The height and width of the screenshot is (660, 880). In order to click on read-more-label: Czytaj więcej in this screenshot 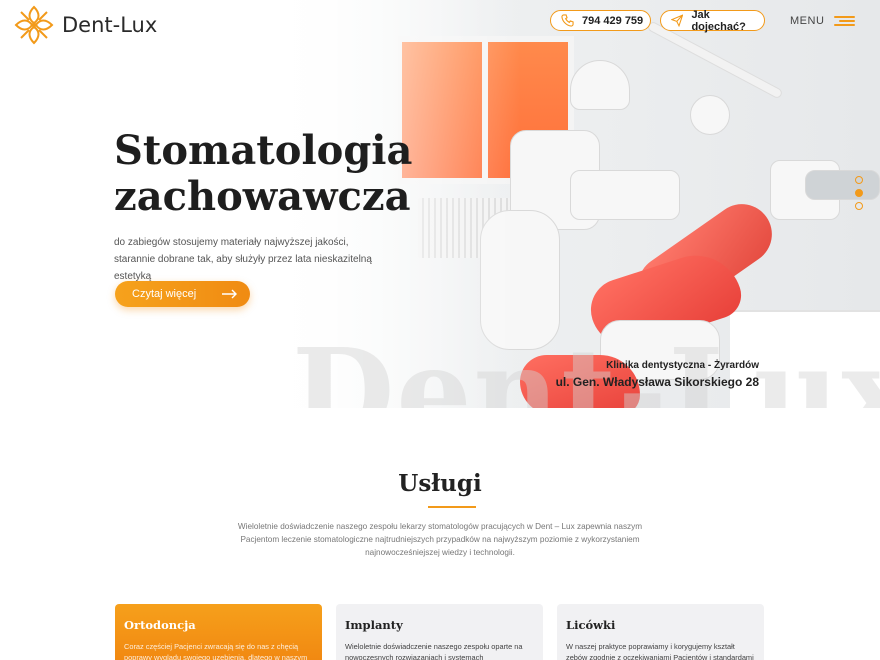, I will do `click(164, 294)`.